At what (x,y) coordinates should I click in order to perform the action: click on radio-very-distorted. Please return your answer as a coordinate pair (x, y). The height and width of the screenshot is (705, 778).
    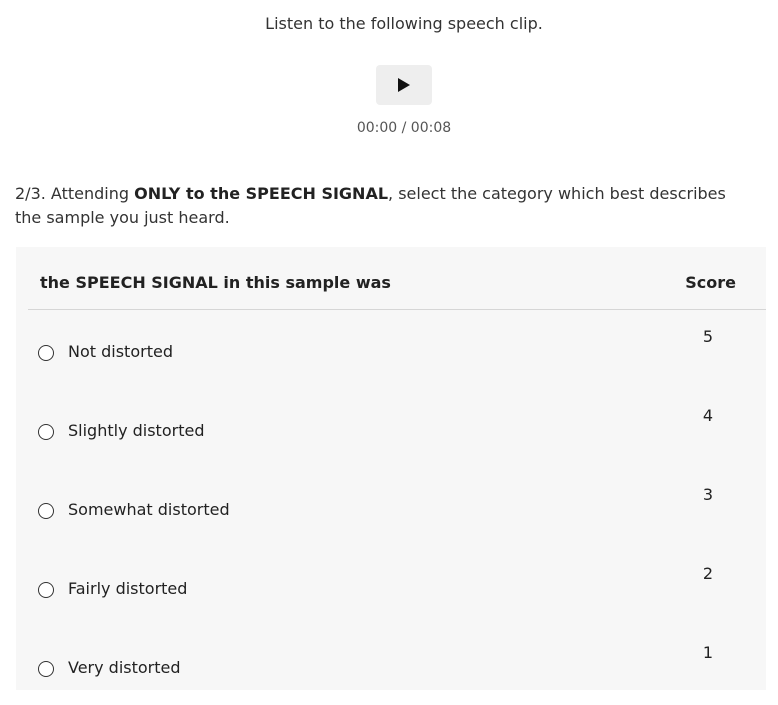
    Looking at the image, I should click on (46, 669).